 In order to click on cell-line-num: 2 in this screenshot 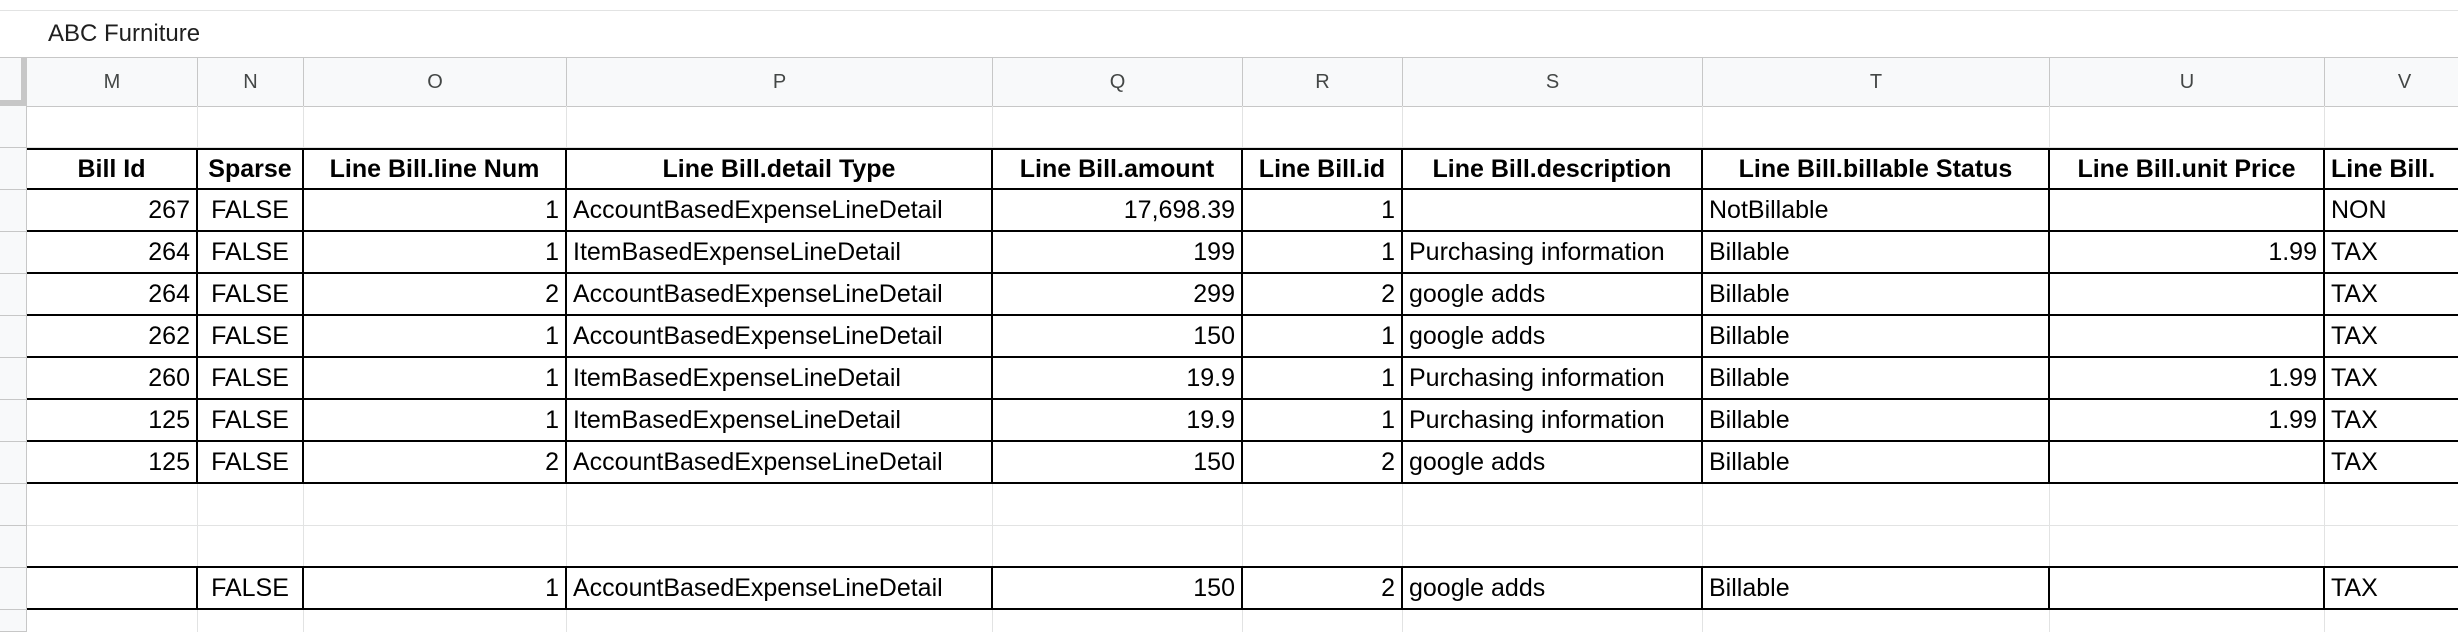, I will do `click(435, 462)`.